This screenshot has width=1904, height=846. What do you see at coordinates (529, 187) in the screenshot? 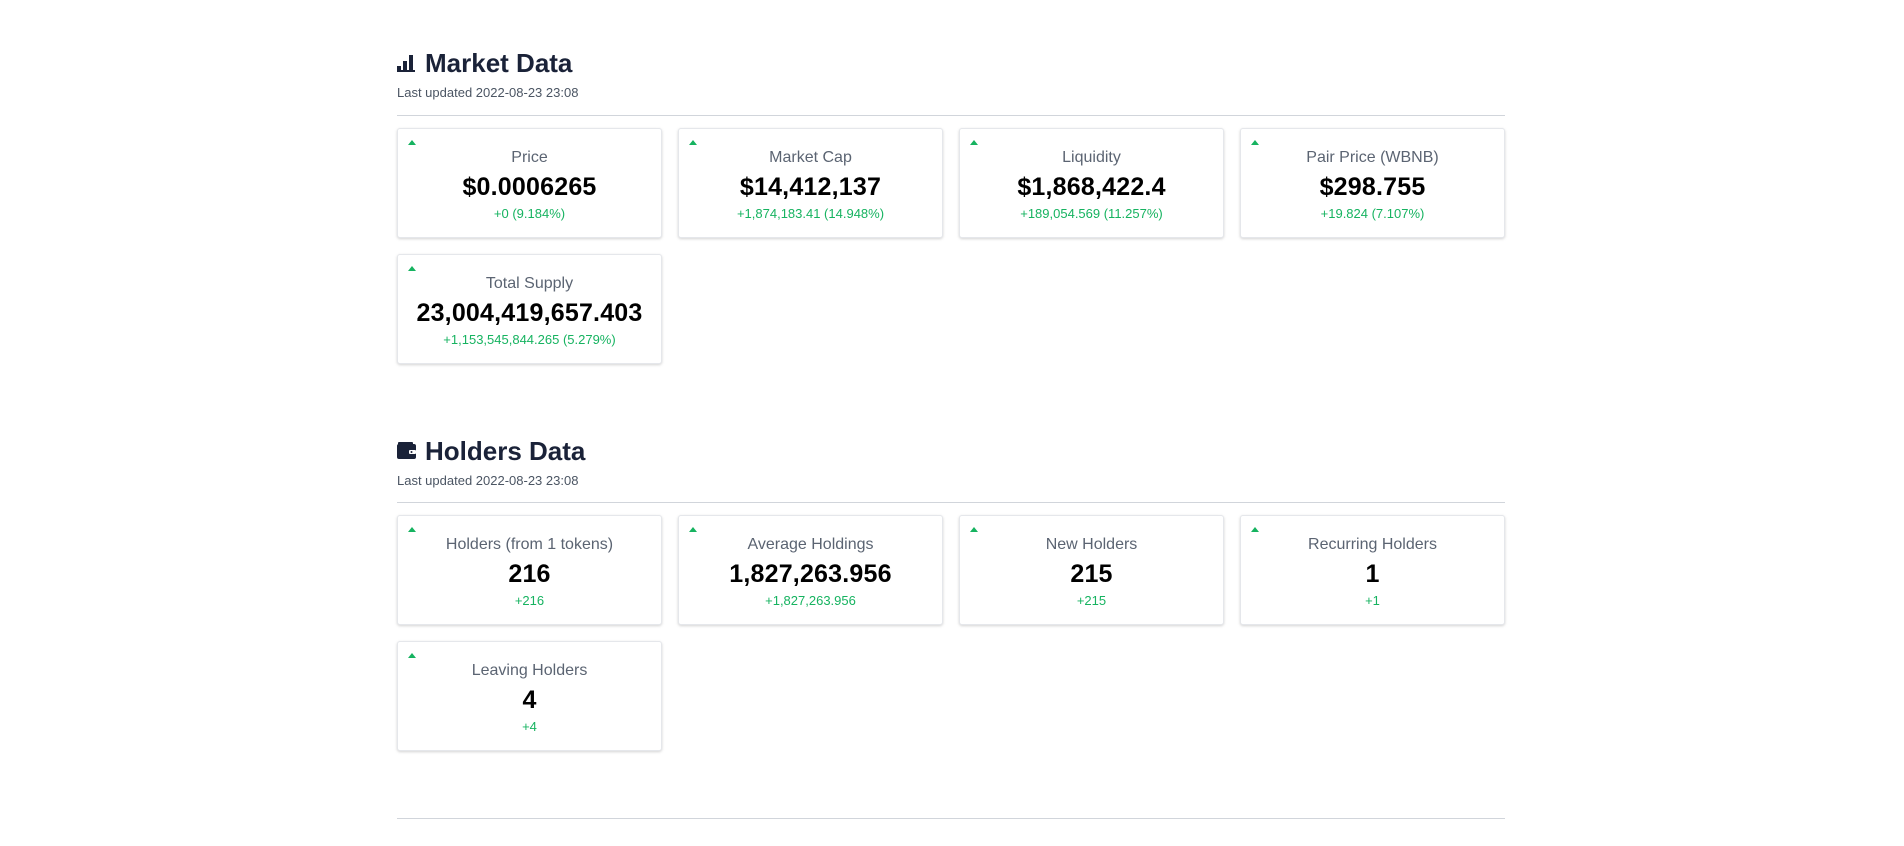
I see `card-value: $0.0006265` at bounding box center [529, 187].